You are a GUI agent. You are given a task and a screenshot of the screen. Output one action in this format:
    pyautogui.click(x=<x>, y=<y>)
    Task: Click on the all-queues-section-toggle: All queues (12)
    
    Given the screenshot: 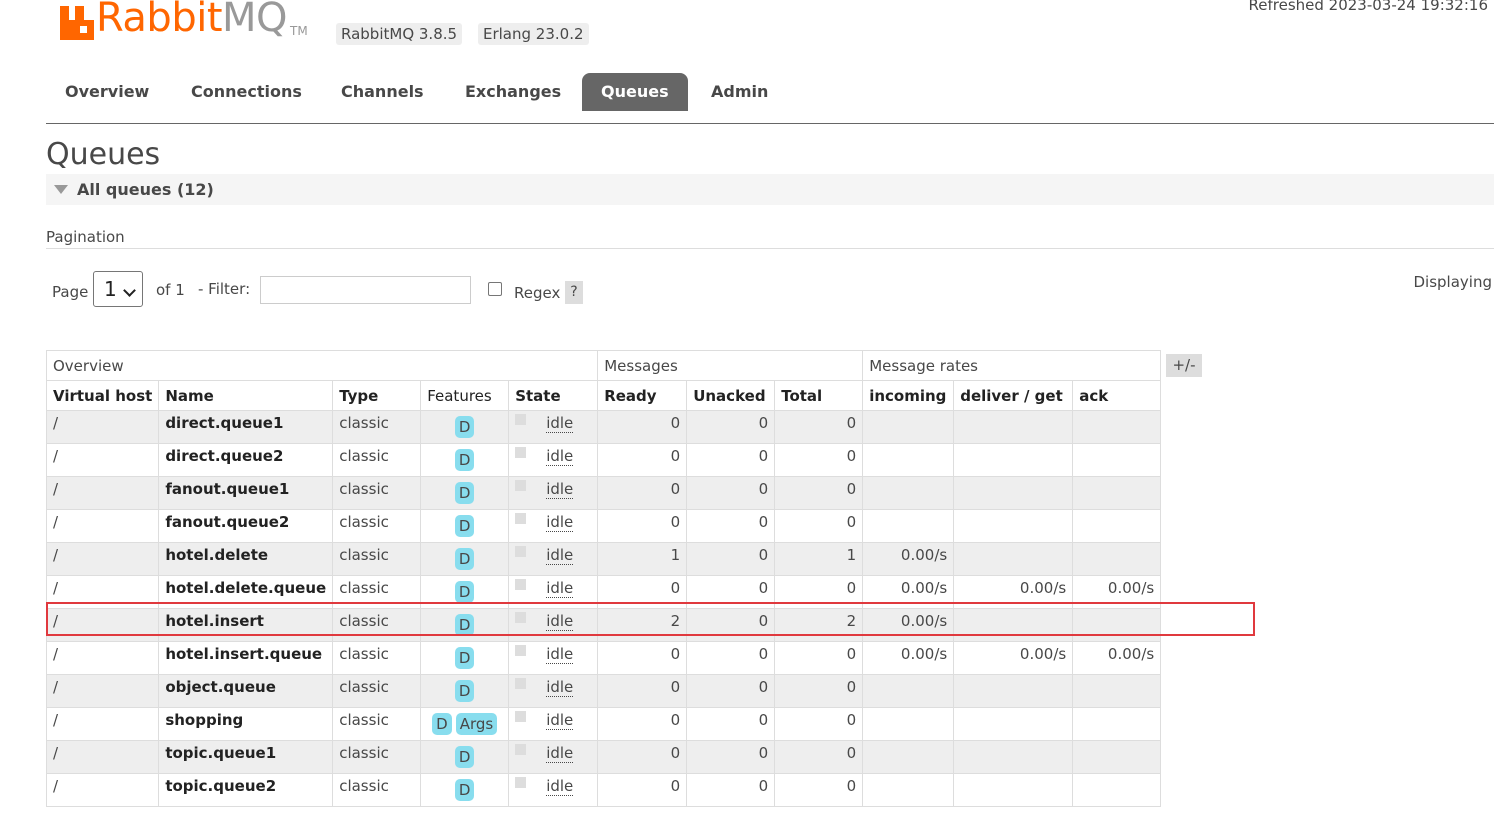 What is the action you would take?
    pyautogui.click(x=770, y=189)
    